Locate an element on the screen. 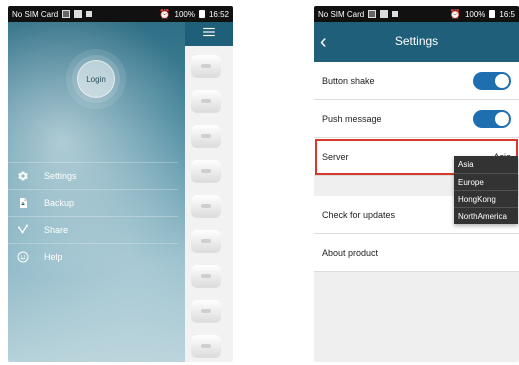  device-list-behind-drawer is located at coordinates (209, 192).